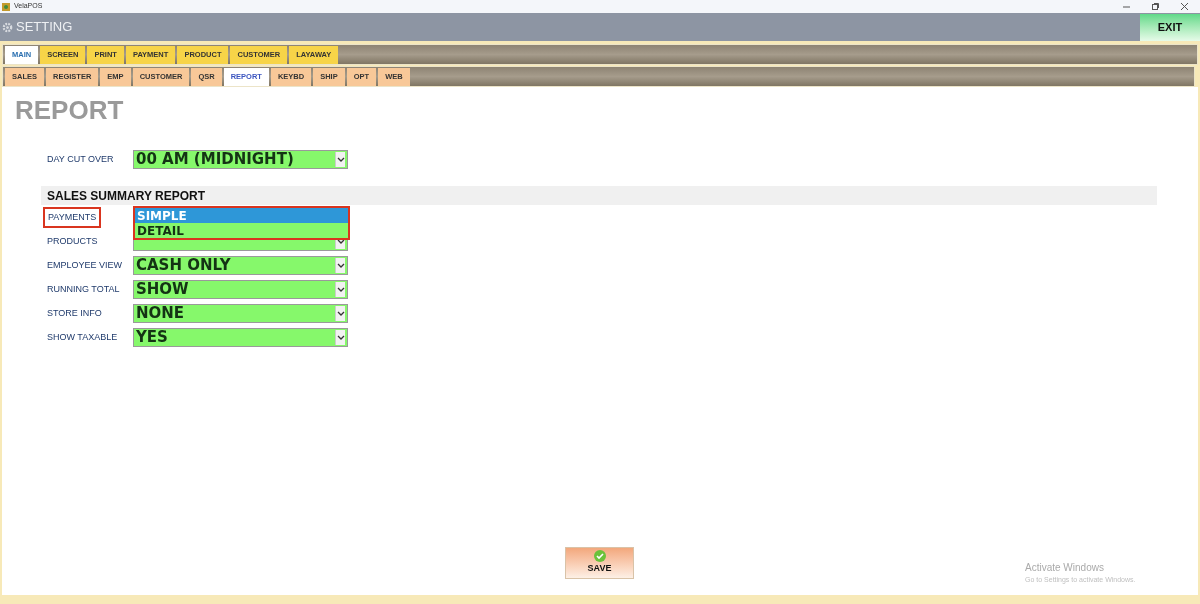 Image resolution: width=1200 pixels, height=604 pixels. Describe the element at coordinates (6, 6) in the screenshot. I see `app-icon` at that location.